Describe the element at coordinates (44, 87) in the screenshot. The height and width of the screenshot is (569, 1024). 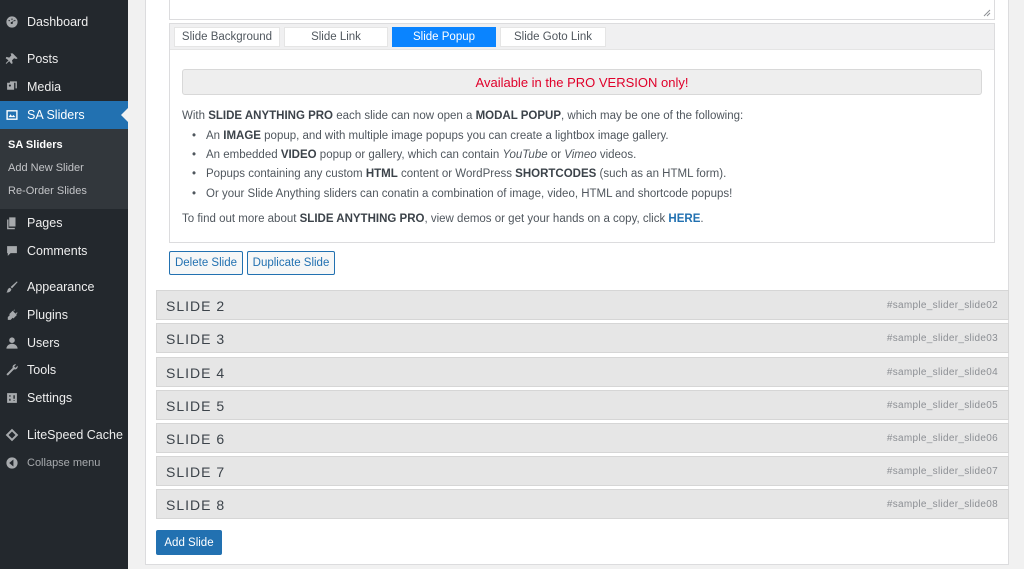
I see `menu-label: Media` at that location.